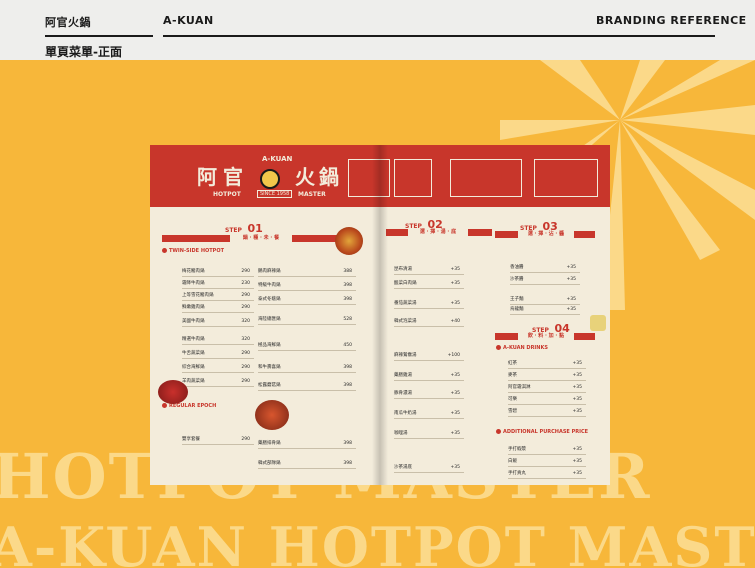  I want to click on menu-row: 阿官霜淇淋 +35, so click(547, 388).